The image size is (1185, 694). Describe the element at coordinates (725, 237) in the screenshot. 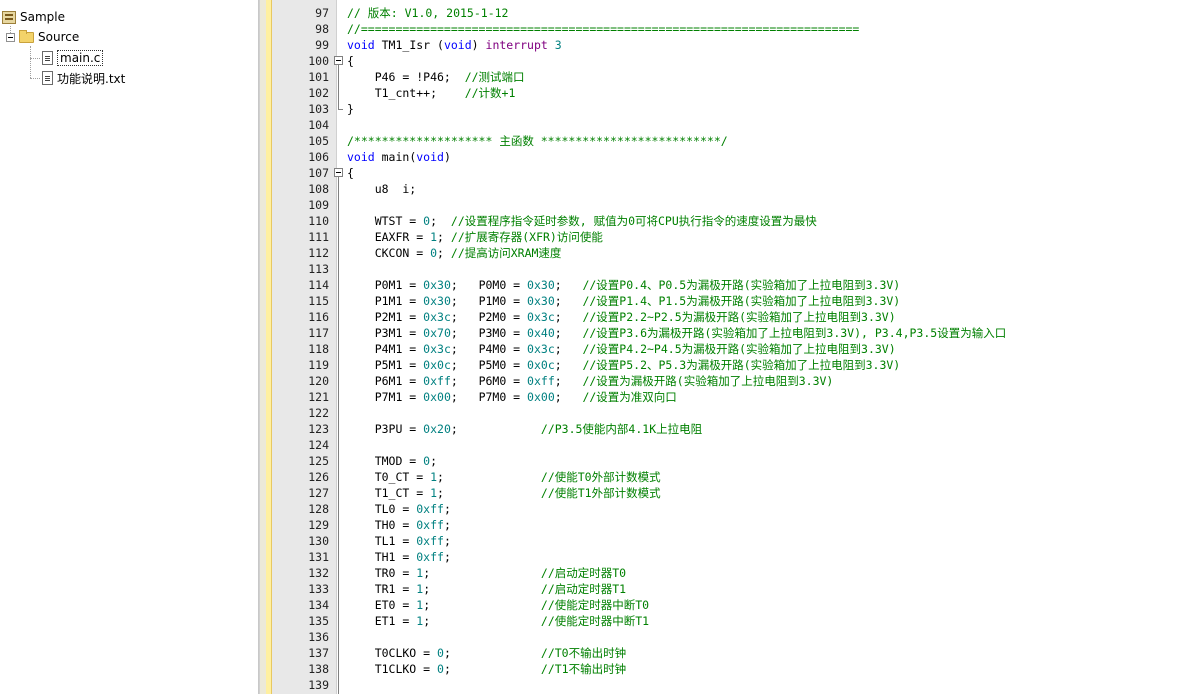

I see `code-line: 111 EAXFR = 1; //扩展寄存器(XFR)访问使能` at that location.